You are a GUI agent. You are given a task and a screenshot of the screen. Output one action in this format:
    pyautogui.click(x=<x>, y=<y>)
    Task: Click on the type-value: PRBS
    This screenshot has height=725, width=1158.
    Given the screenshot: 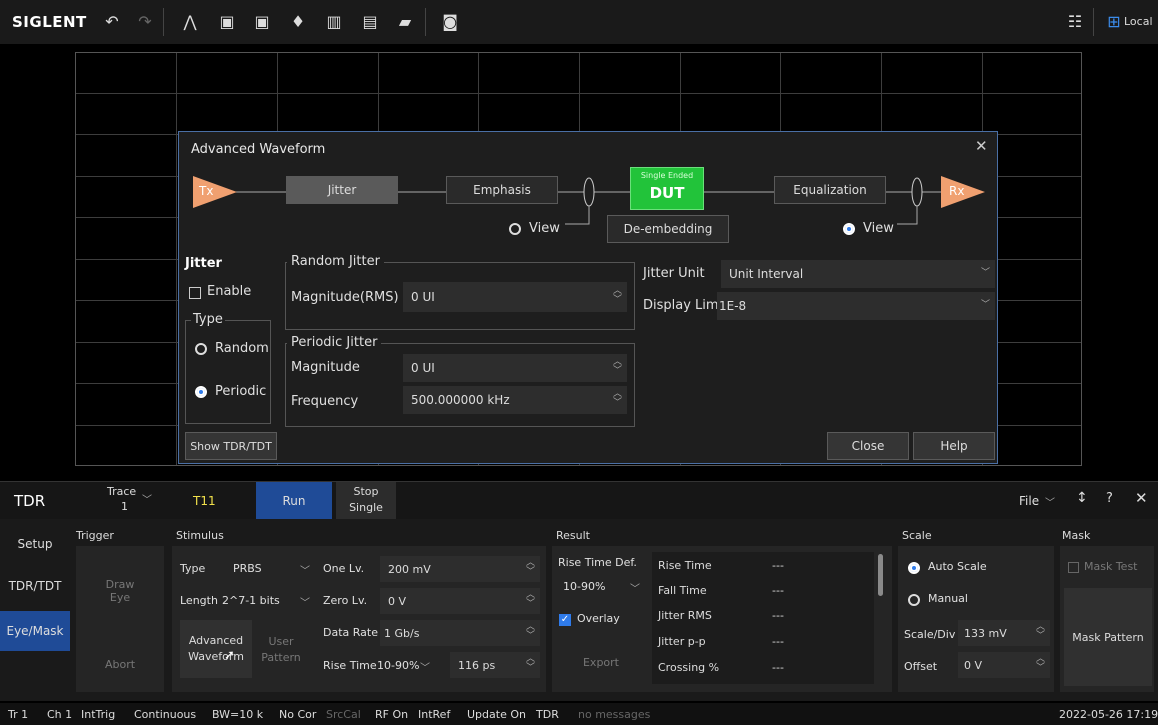 What is the action you would take?
    pyautogui.click(x=247, y=568)
    